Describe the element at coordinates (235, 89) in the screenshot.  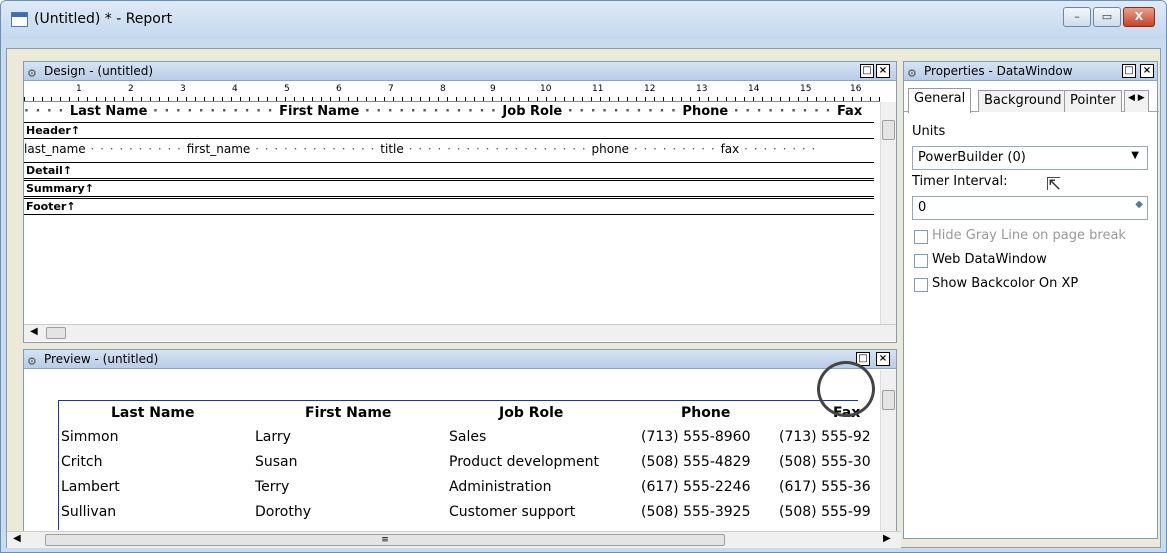
I see `ruler-label: 4` at that location.